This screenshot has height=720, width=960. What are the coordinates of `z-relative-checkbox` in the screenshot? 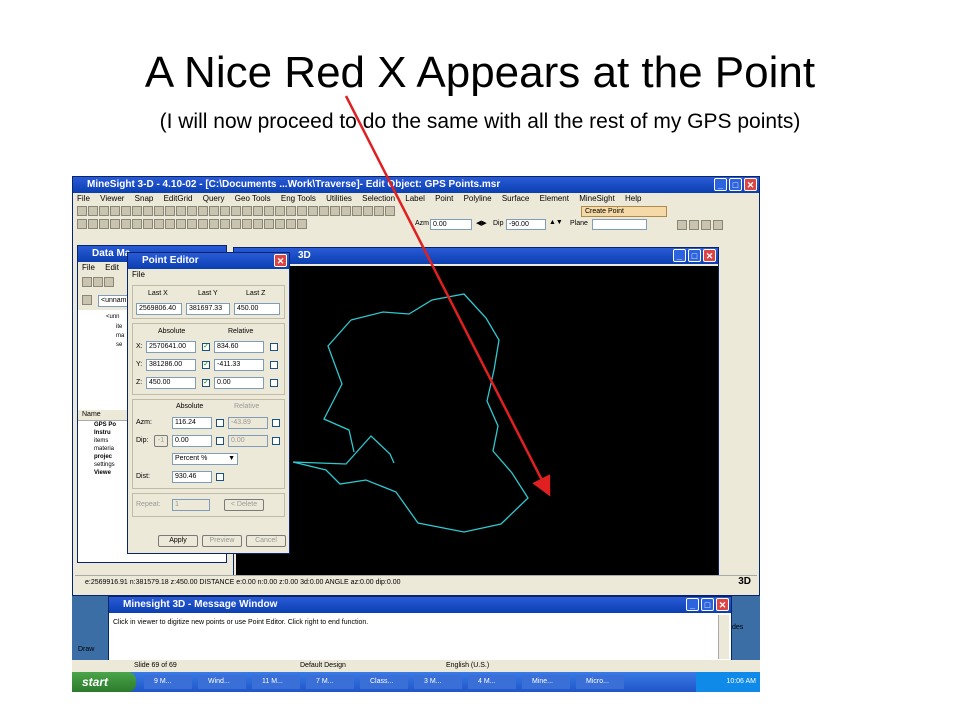 It's located at (274, 383).